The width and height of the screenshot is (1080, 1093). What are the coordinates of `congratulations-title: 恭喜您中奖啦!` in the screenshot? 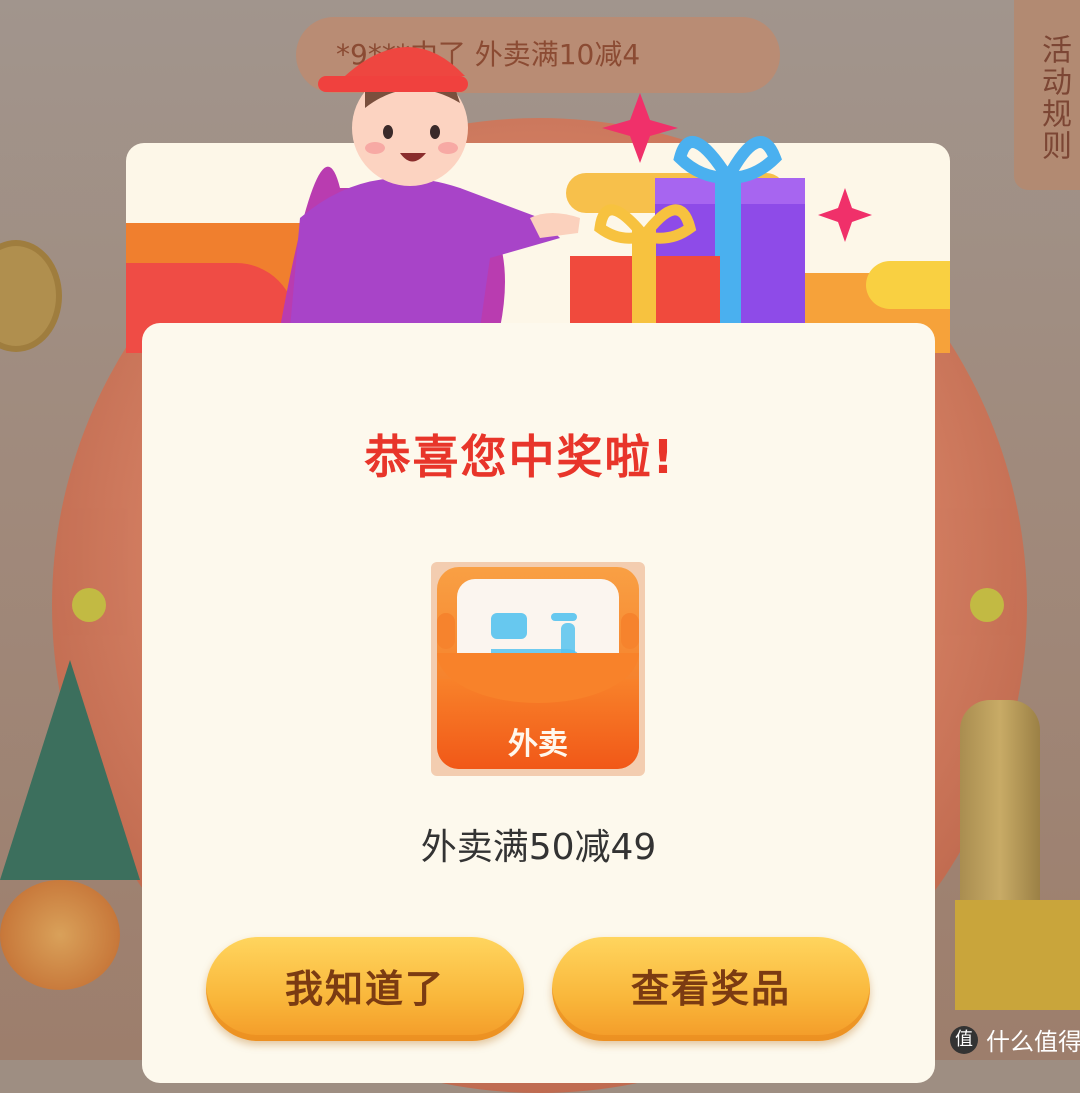 It's located at (520, 457).